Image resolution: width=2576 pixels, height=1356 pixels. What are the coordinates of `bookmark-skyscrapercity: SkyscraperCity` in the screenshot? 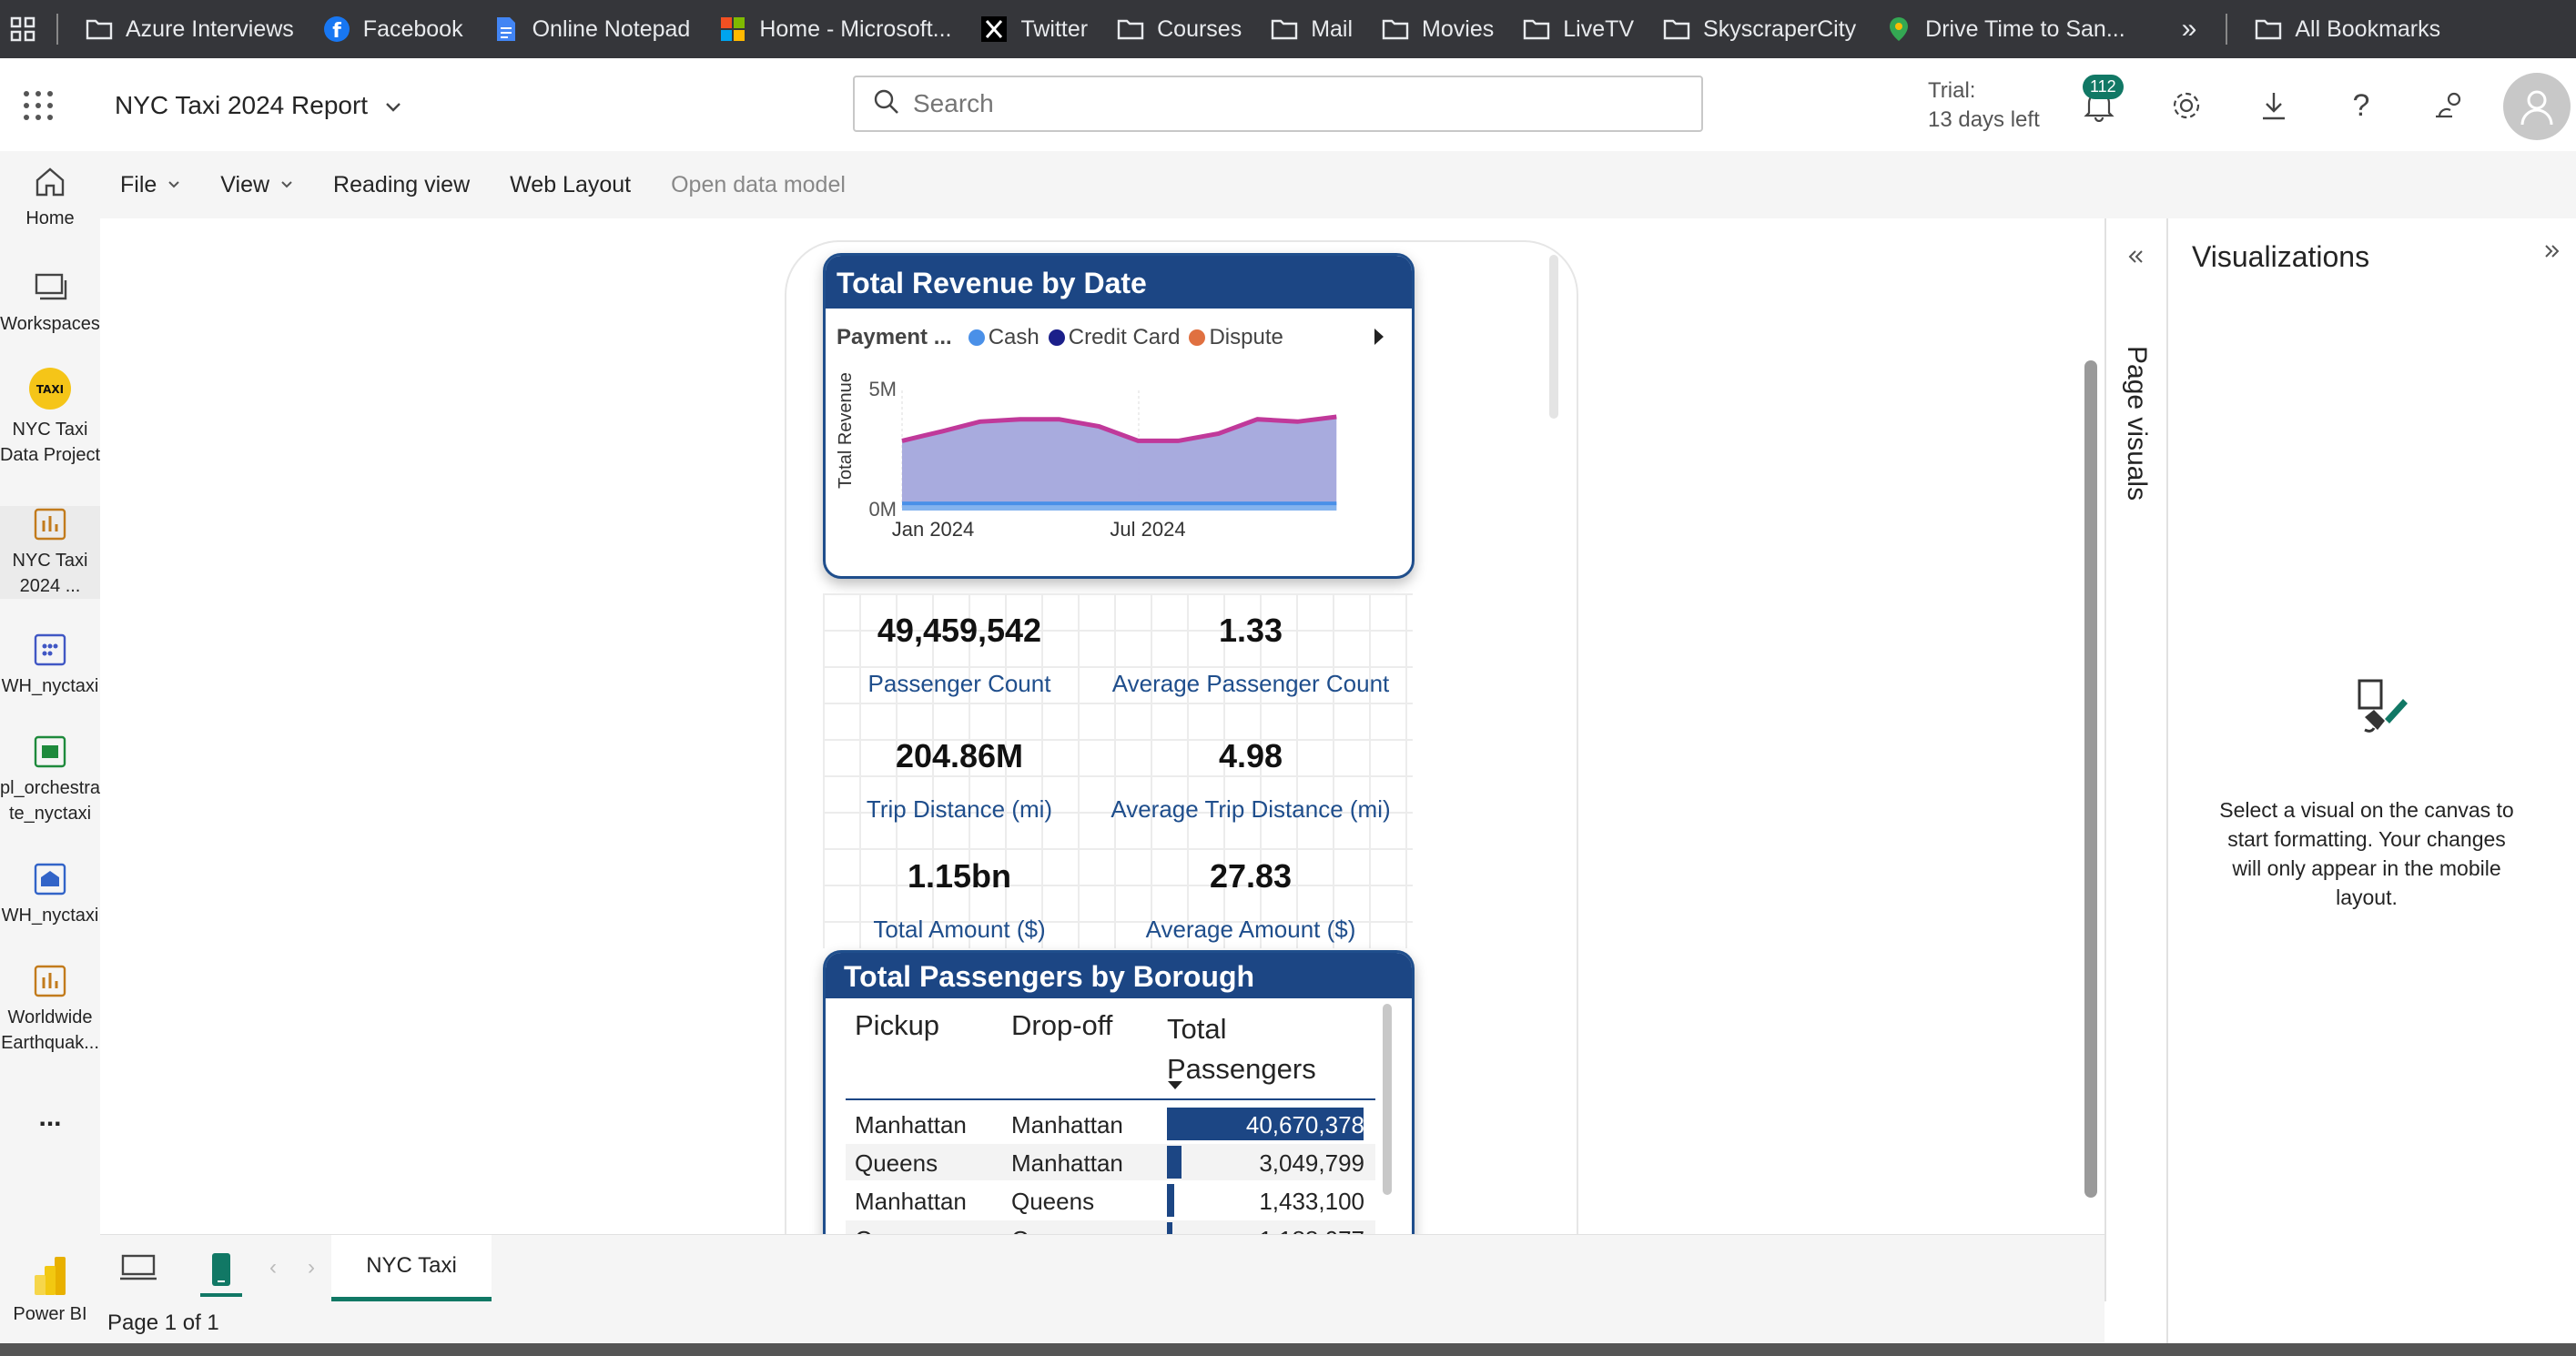 It's located at (1759, 29).